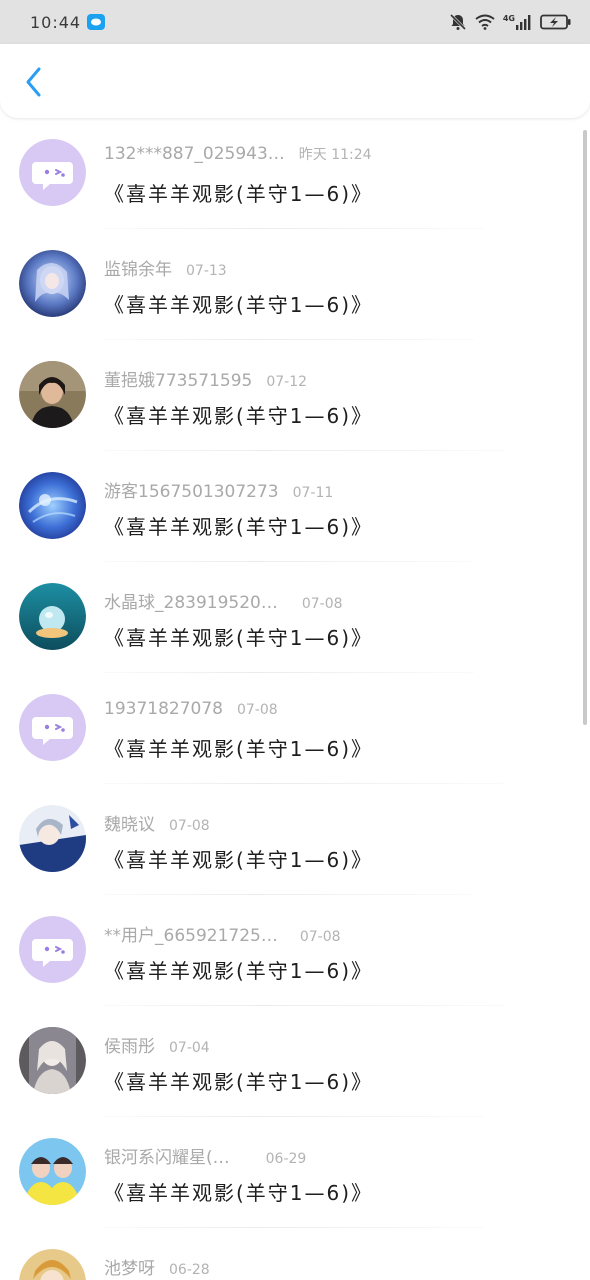 Image resolution: width=590 pixels, height=1280 pixels. I want to click on item-meta: 魏晓议 07-08, so click(157, 822).